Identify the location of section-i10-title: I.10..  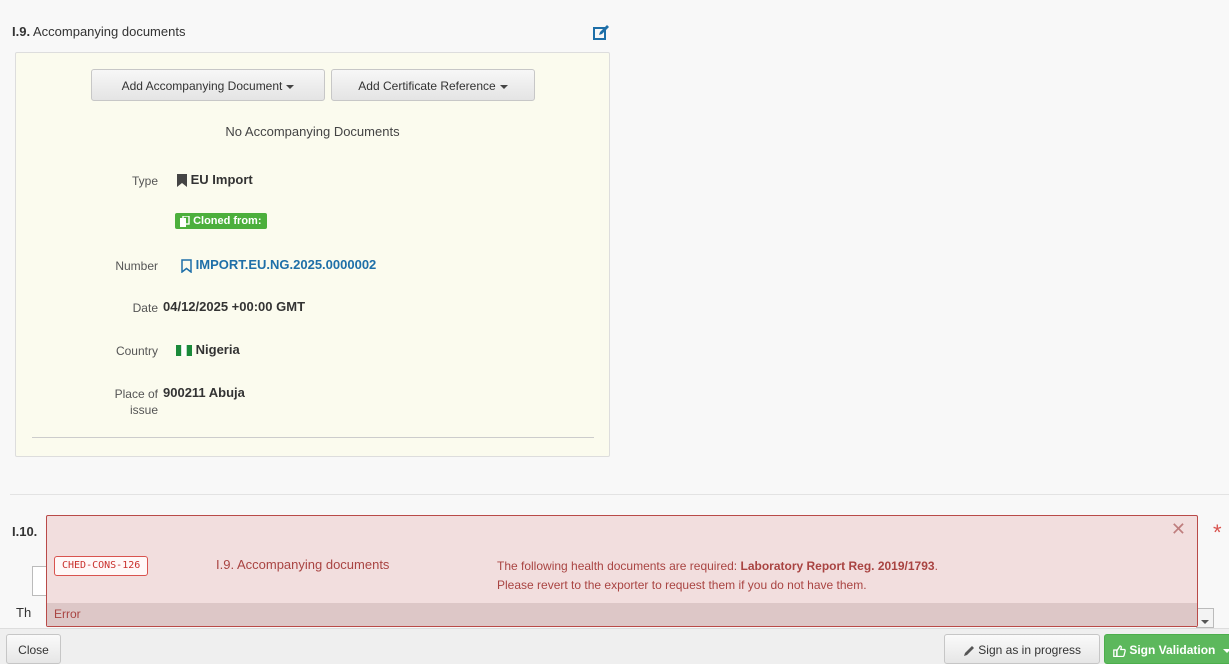
(25, 531).